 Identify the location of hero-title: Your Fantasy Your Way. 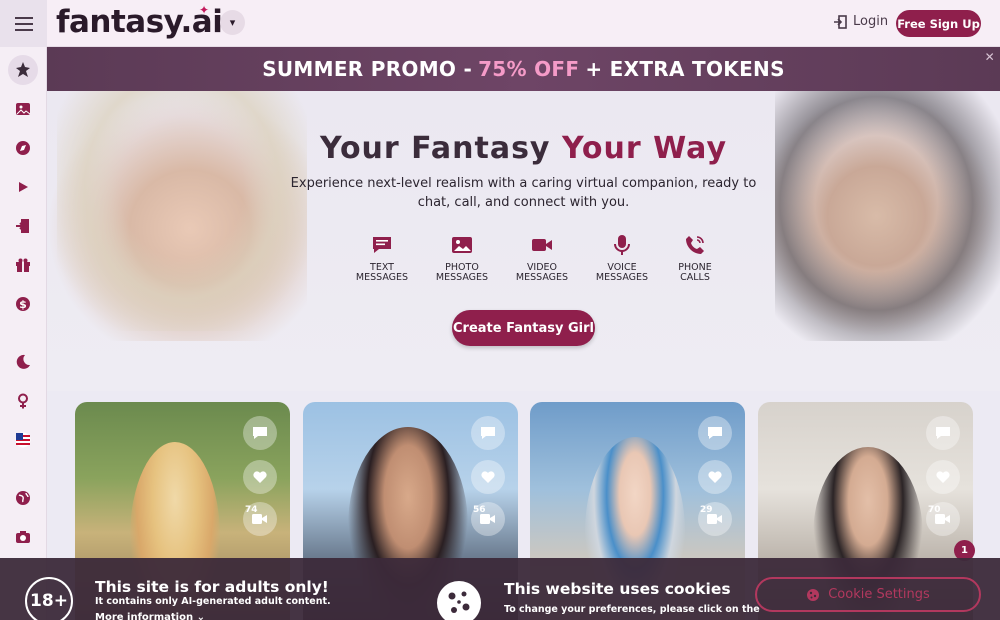
(523, 148).